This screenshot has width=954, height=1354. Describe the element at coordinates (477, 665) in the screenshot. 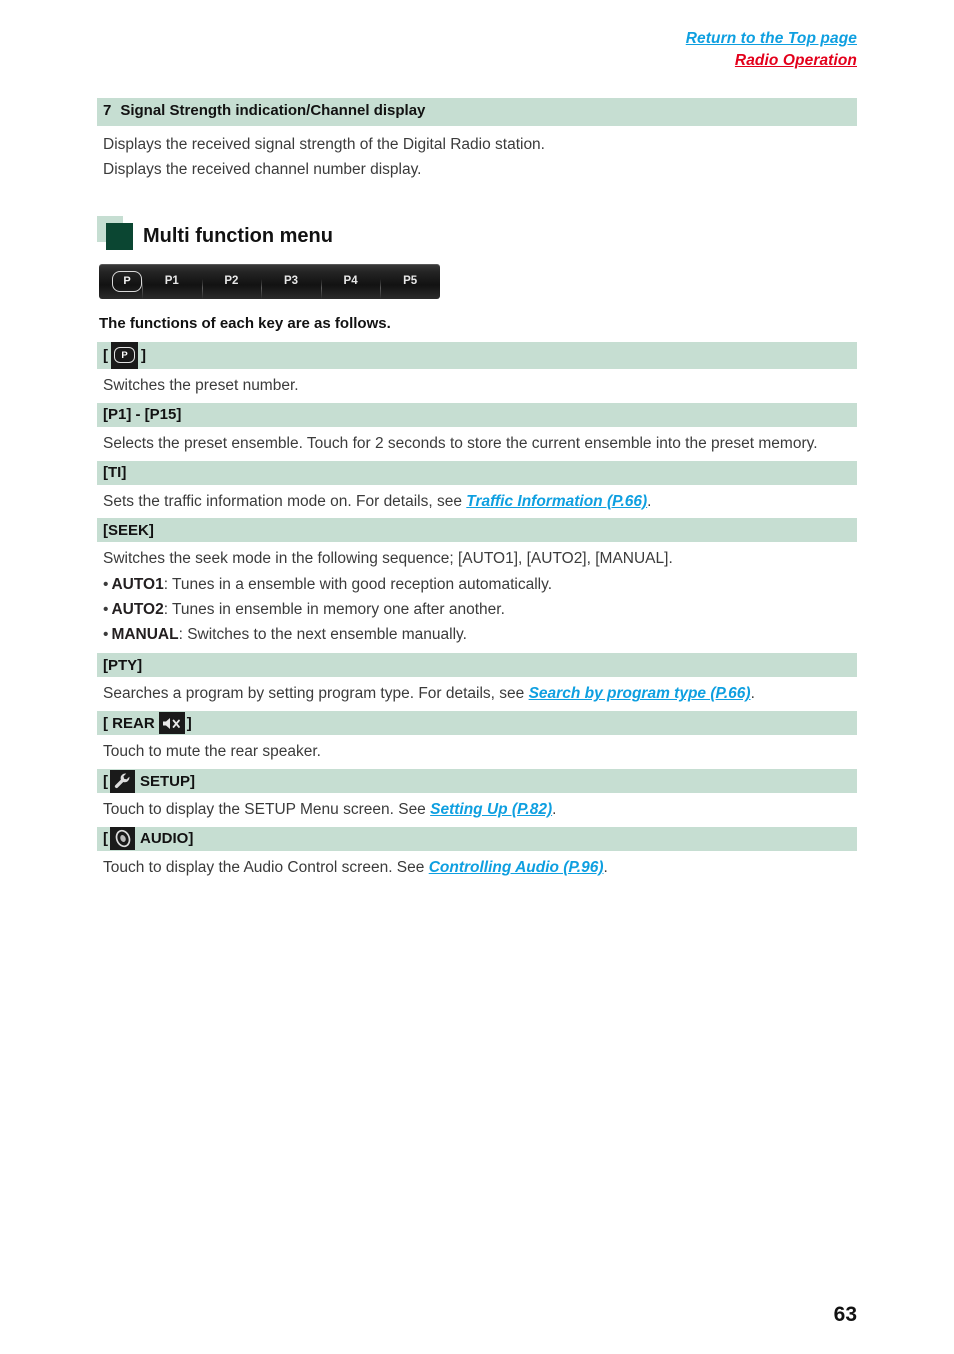

I see `key-row-pty-header: [PTY]` at that location.